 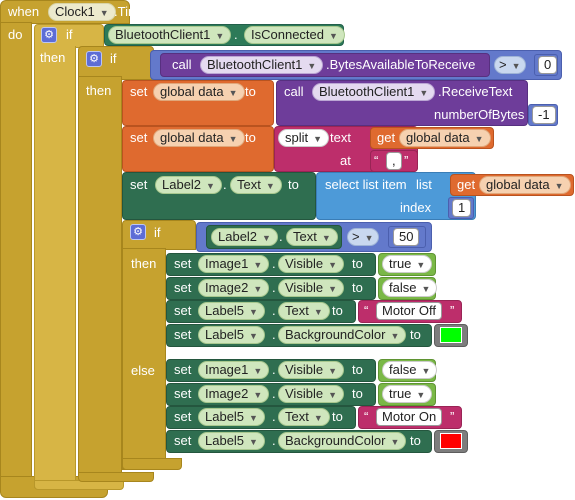 What do you see at coordinates (69, 34) in the screenshot?
I see `outer-if-keyword: if` at bounding box center [69, 34].